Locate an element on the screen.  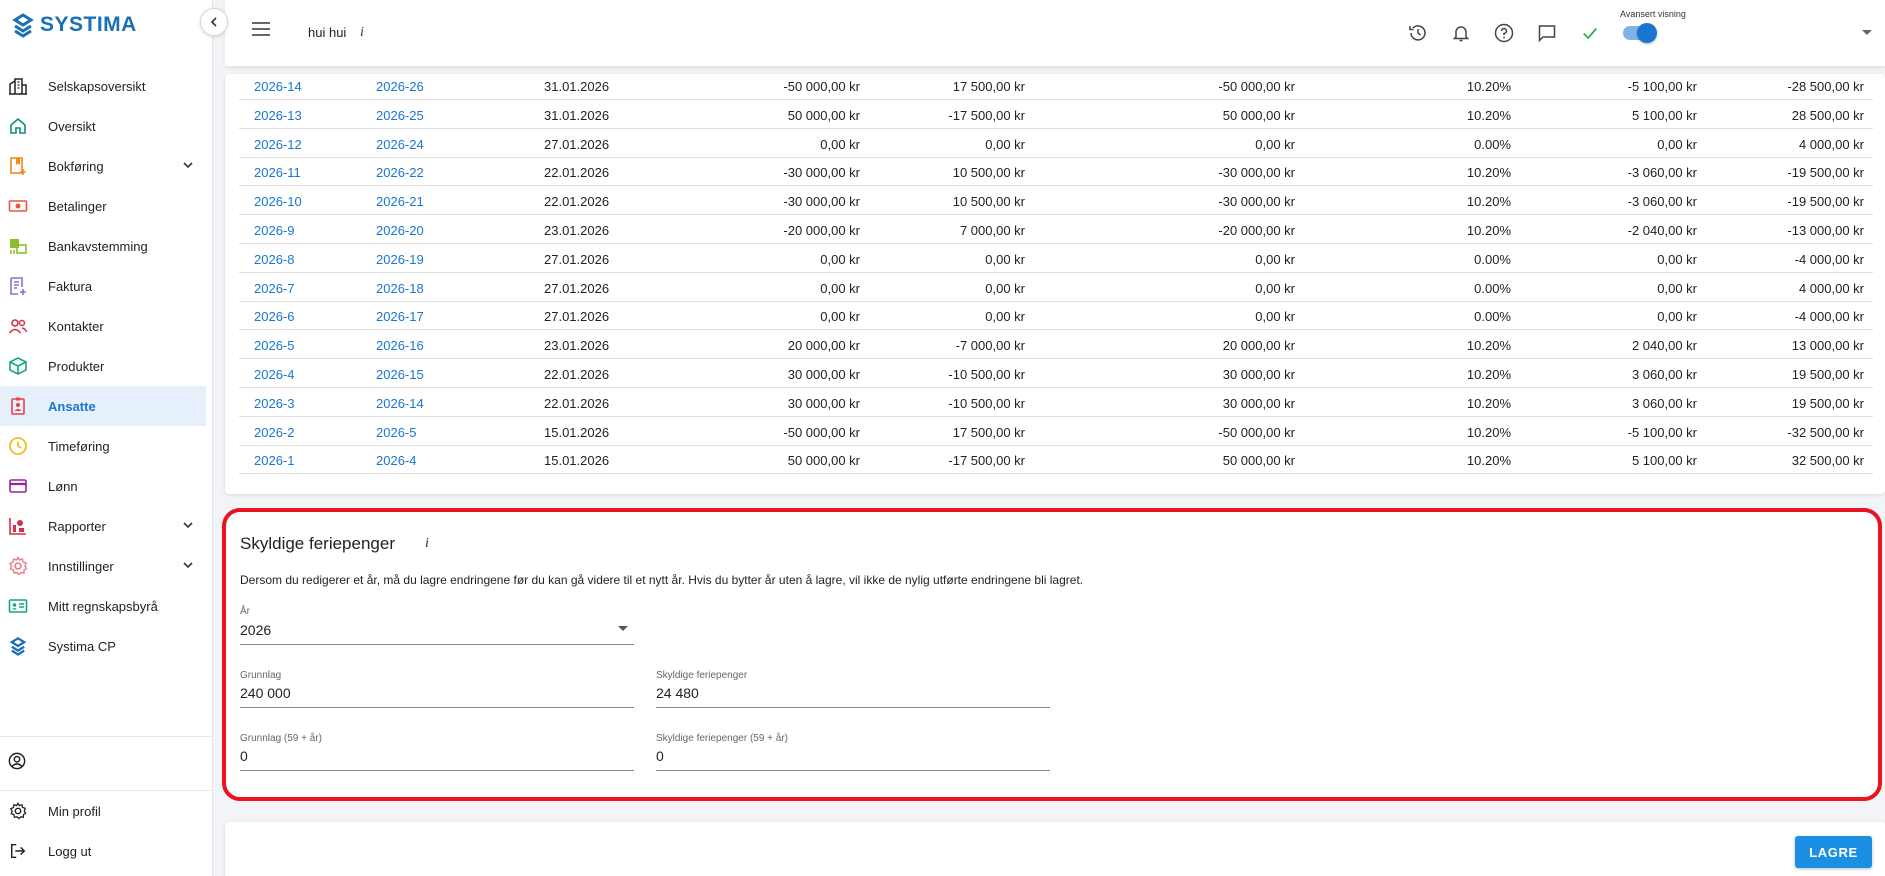
sidebar-item-faktura: Faktura is located at coordinates (103, 286).